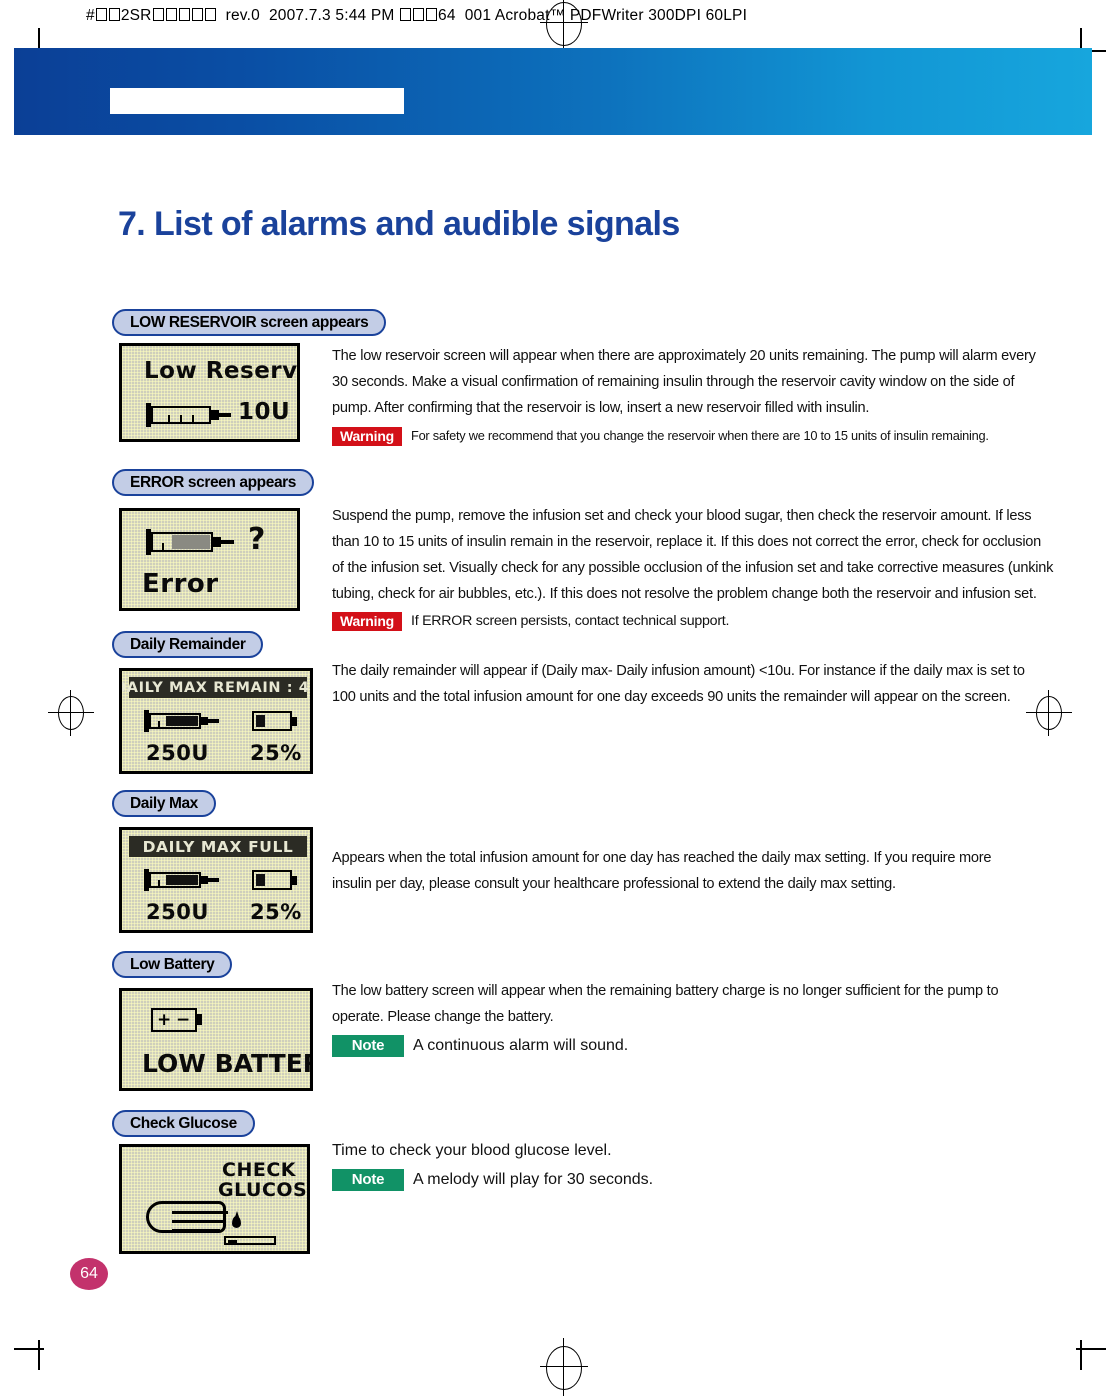 Image resolution: width=1120 pixels, height=1398 pixels. I want to click on check-glucose-screen: CHECK GLUCOSE, so click(214, 1199).